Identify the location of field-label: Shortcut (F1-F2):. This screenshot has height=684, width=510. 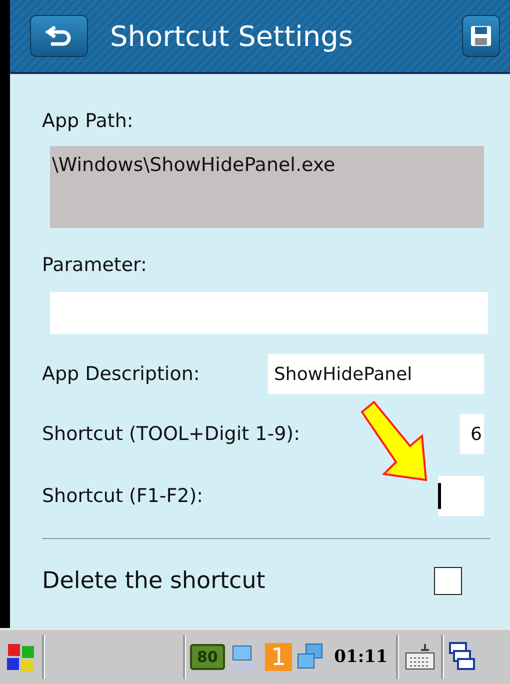
(123, 496).